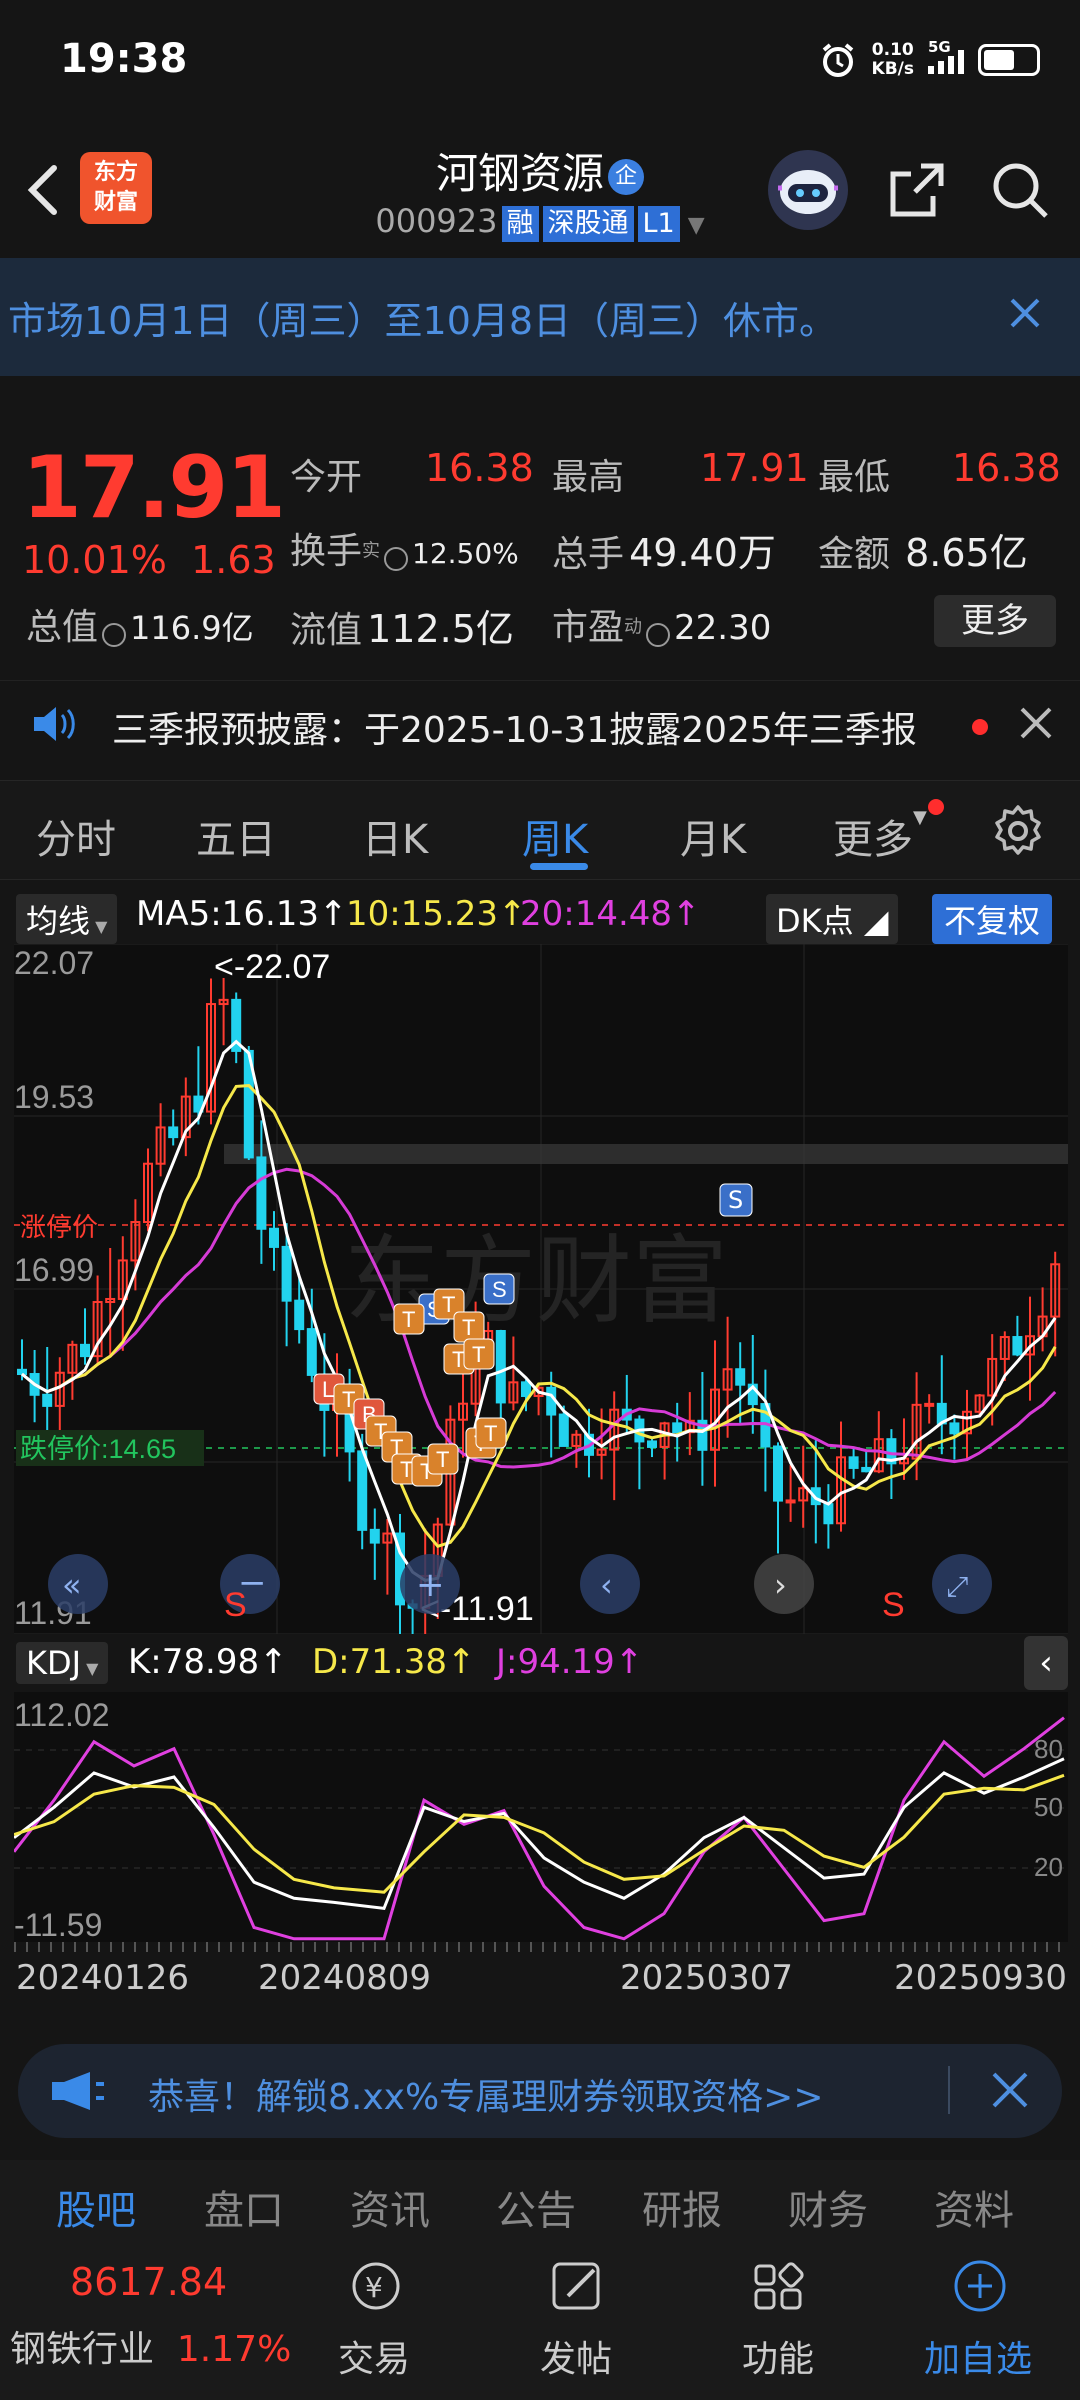 This screenshot has height=2400, width=1080. I want to click on tab-monthly-k: 月K, so click(713, 836).